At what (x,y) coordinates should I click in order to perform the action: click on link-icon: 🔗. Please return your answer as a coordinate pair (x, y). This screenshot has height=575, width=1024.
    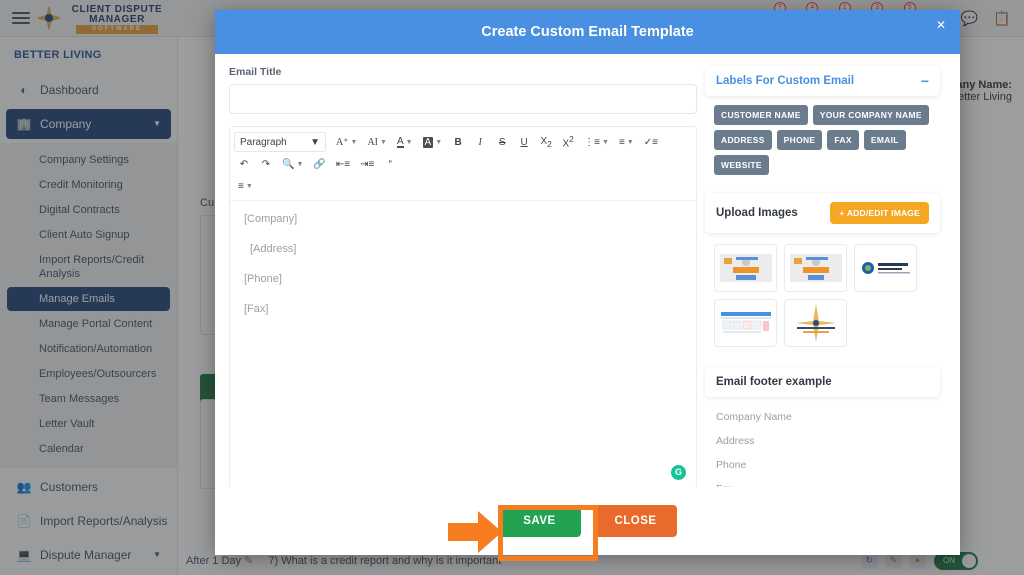
    Looking at the image, I should click on (319, 164).